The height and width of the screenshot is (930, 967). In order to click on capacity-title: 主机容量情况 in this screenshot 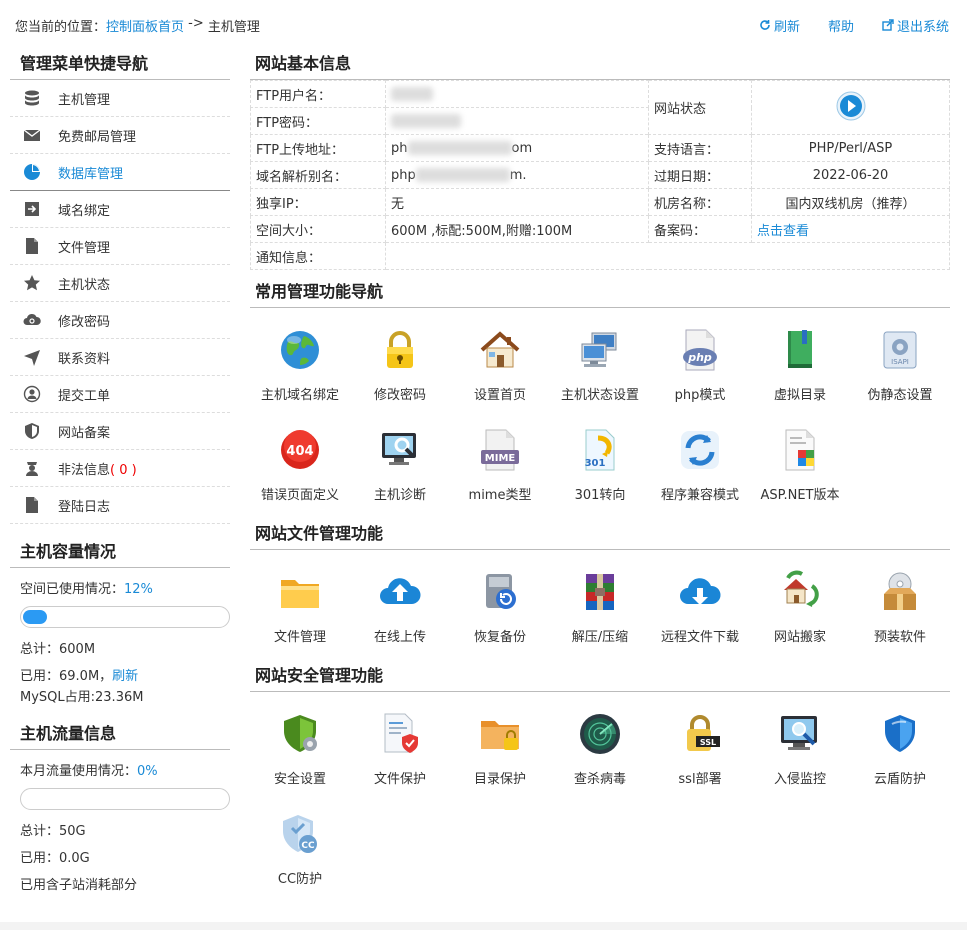, I will do `click(120, 553)`.